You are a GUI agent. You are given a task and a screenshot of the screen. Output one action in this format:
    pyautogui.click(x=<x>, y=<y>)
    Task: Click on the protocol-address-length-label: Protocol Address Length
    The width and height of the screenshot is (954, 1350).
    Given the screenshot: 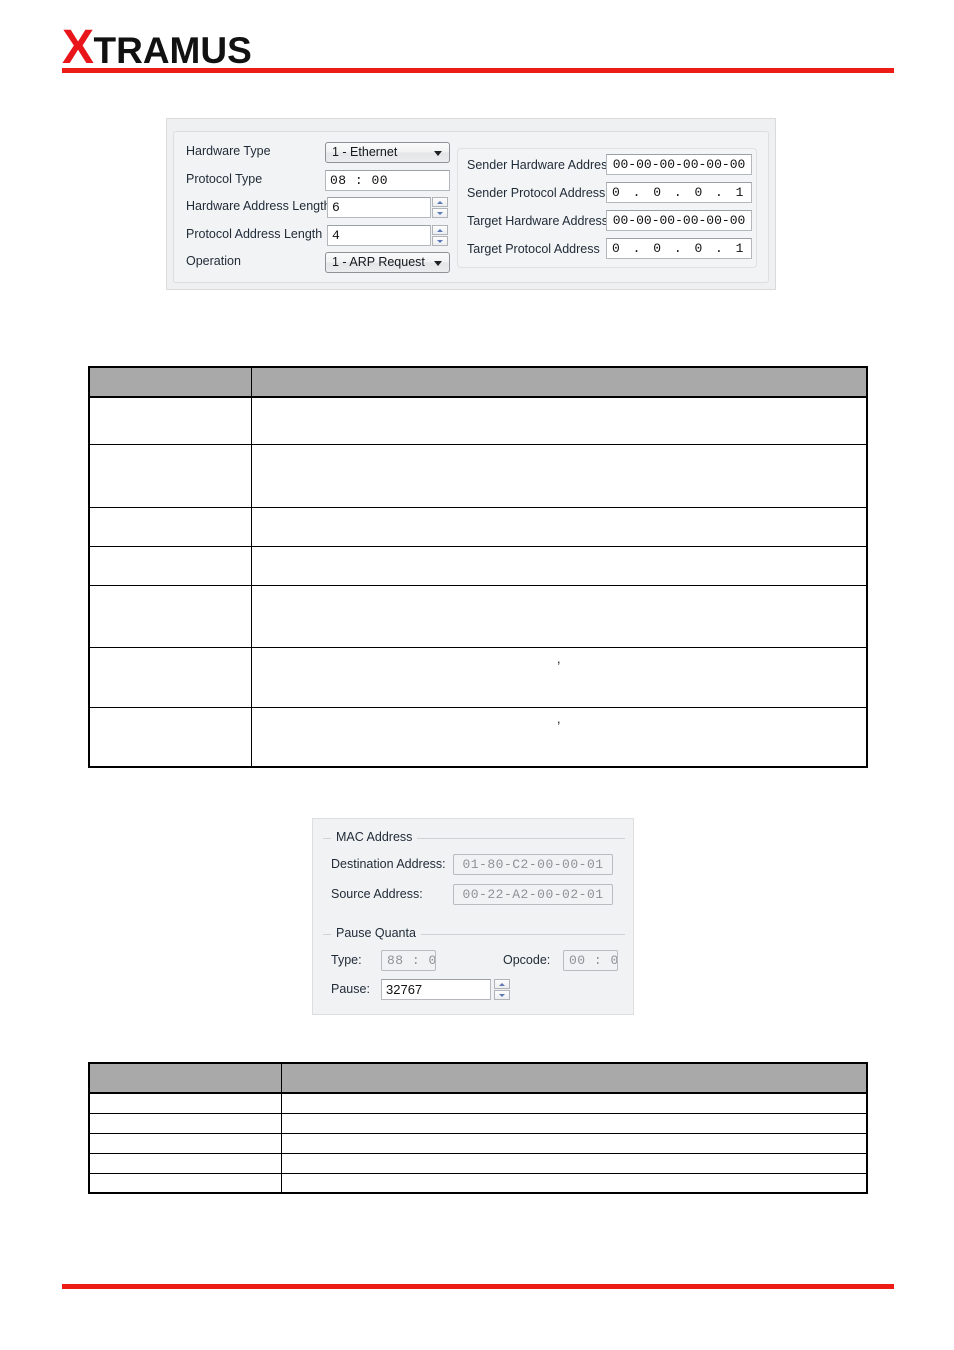 What is the action you would take?
    pyautogui.click(x=254, y=233)
    